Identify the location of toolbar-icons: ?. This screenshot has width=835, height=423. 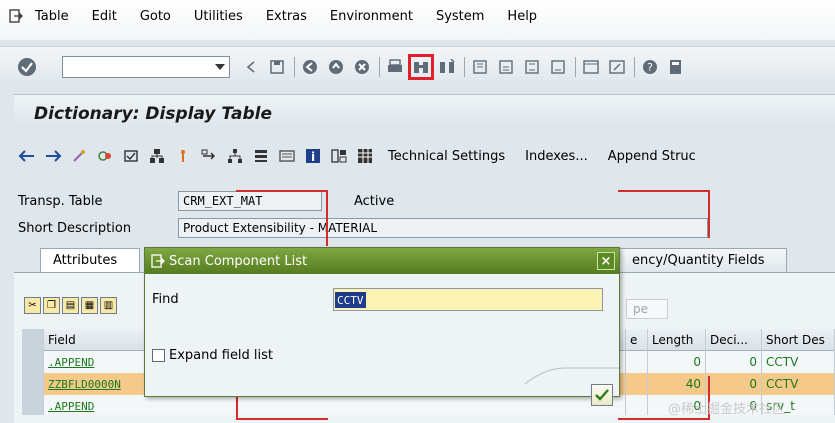
(467, 66).